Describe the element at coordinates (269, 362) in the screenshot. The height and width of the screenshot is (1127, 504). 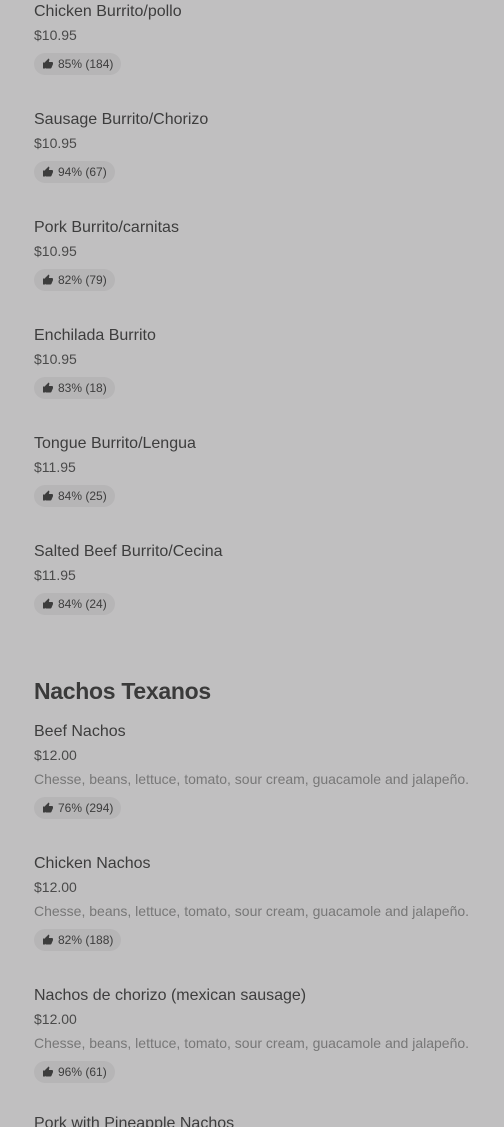
I see `menu-item: Enchilada Burrito $10.95 83% (18)` at that location.